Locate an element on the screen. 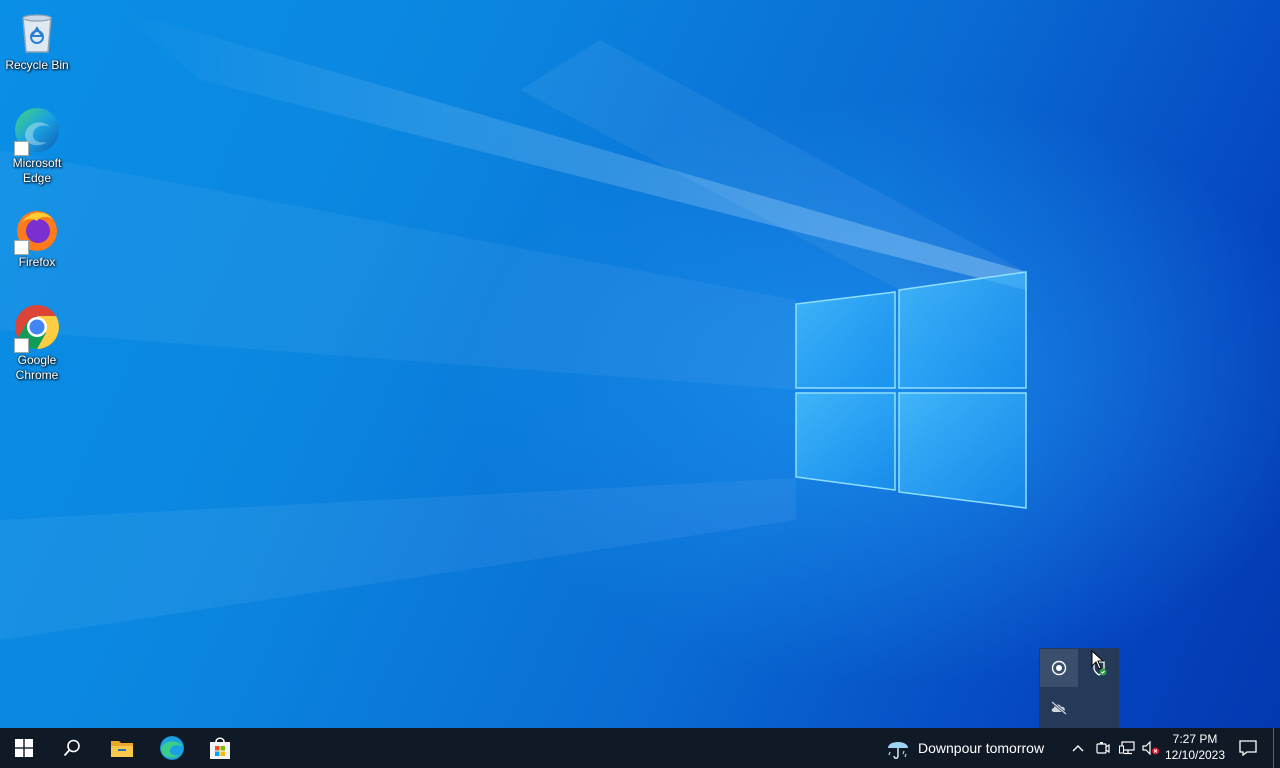  meet-now-icon is located at coordinates (1103, 748).